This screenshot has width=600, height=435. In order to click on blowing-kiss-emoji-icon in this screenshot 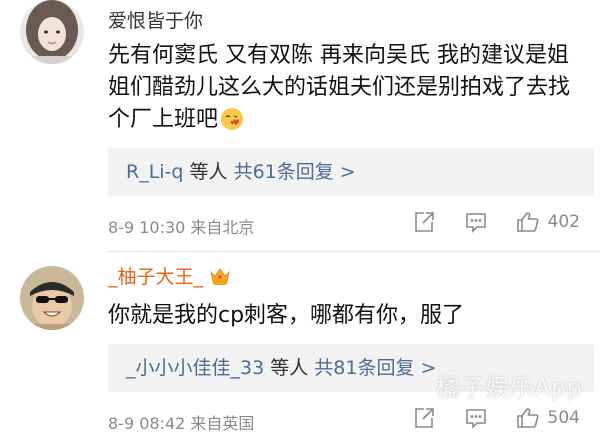, I will do `click(232, 119)`.